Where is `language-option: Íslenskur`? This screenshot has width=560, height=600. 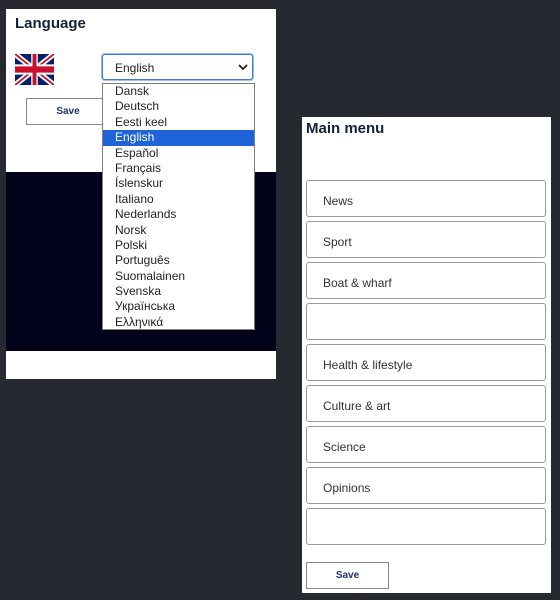
language-option: Íslenskur is located at coordinates (178, 183).